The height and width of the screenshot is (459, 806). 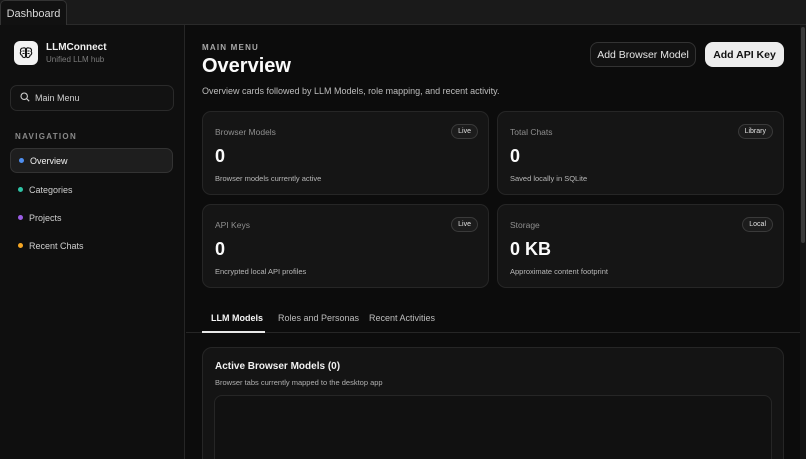 What do you see at coordinates (531, 132) in the screenshot?
I see `card-label: Total Chats` at bounding box center [531, 132].